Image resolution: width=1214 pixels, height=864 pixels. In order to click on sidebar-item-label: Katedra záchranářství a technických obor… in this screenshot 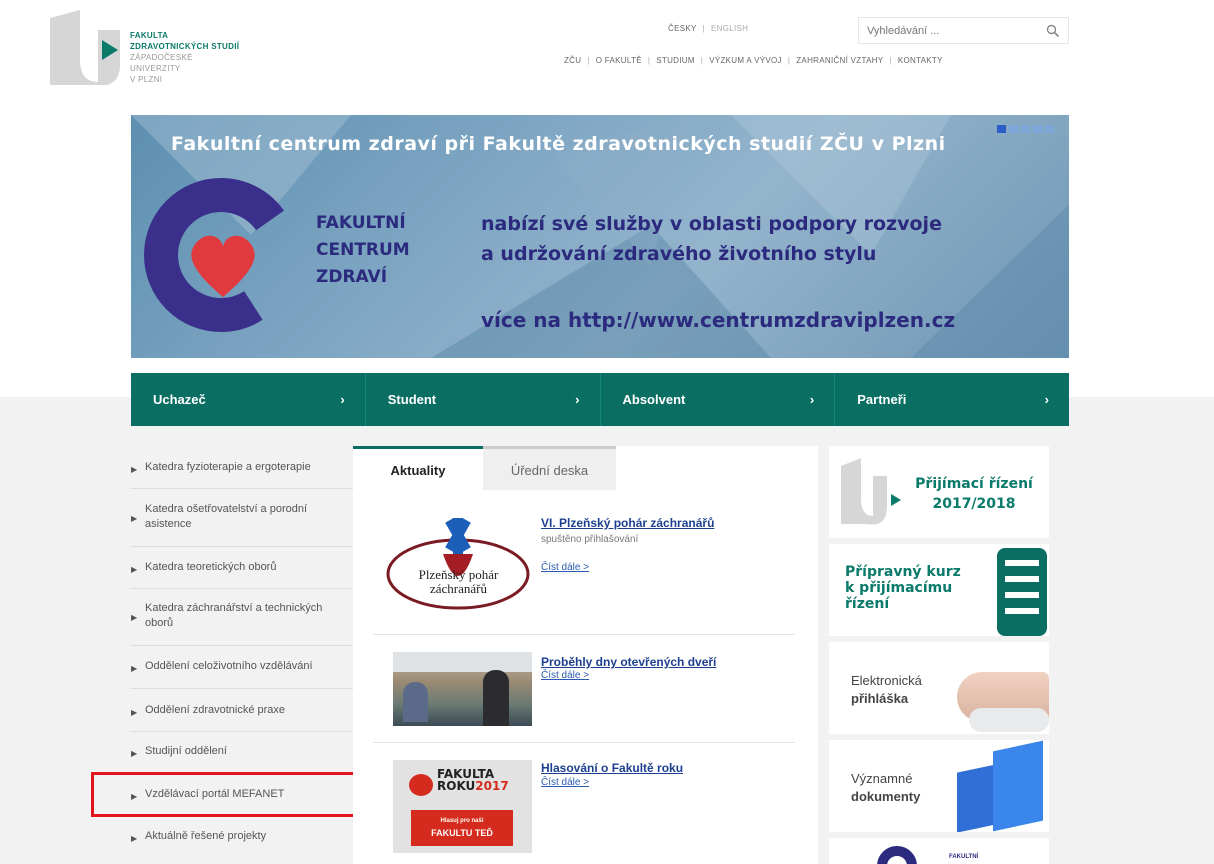, I will do `click(234, 615)`.